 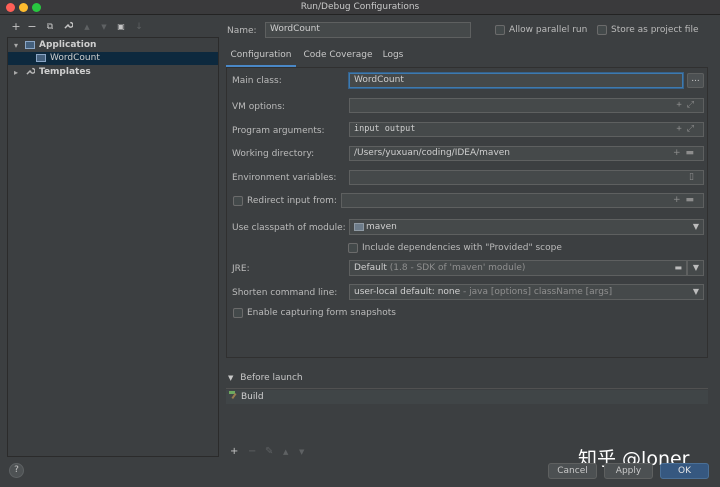 What do you see at coordinates (257, 81) in the screenshot?
I see `main-class-label: Main class:` at bounding box center [257, 81].